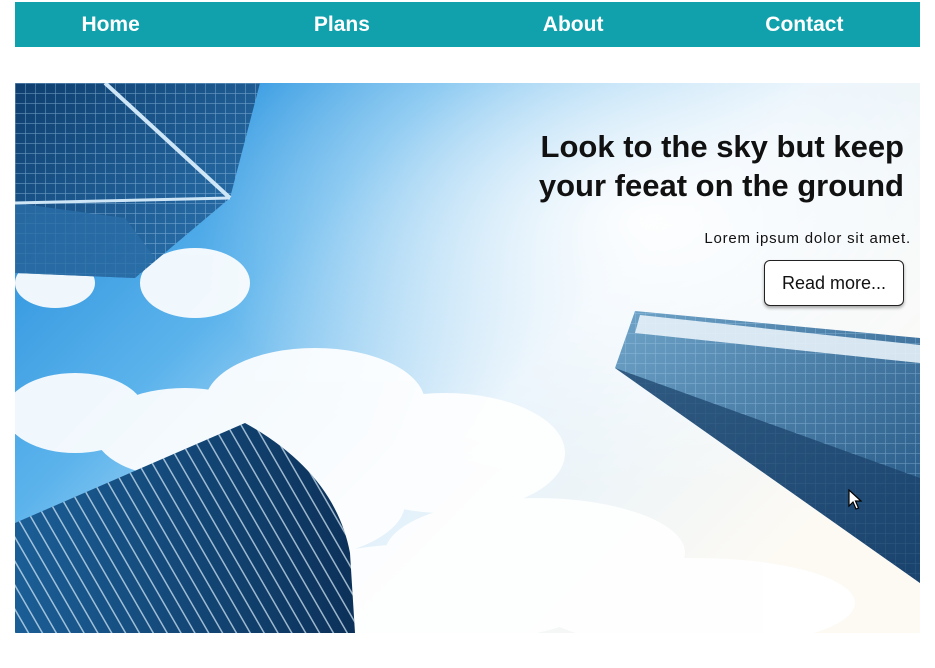 Image resolution: width=935 pixels, height=668 pixels. What do you see at coordinates (573, 24) in the screenshot?
I see `nav-item-about: About` at bounding box center [573, 24].